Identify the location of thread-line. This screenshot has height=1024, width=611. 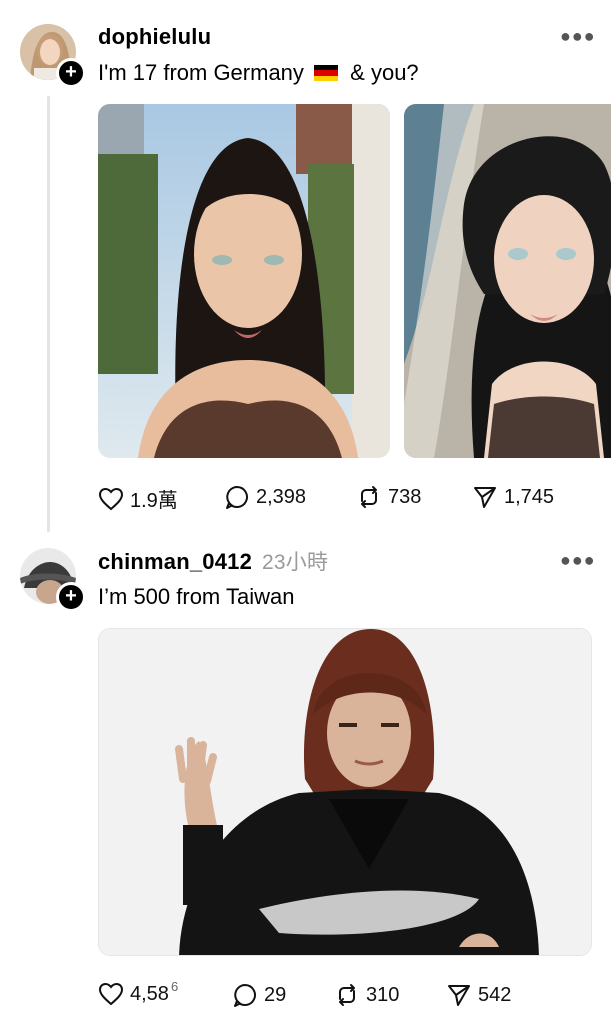
(48, 314).